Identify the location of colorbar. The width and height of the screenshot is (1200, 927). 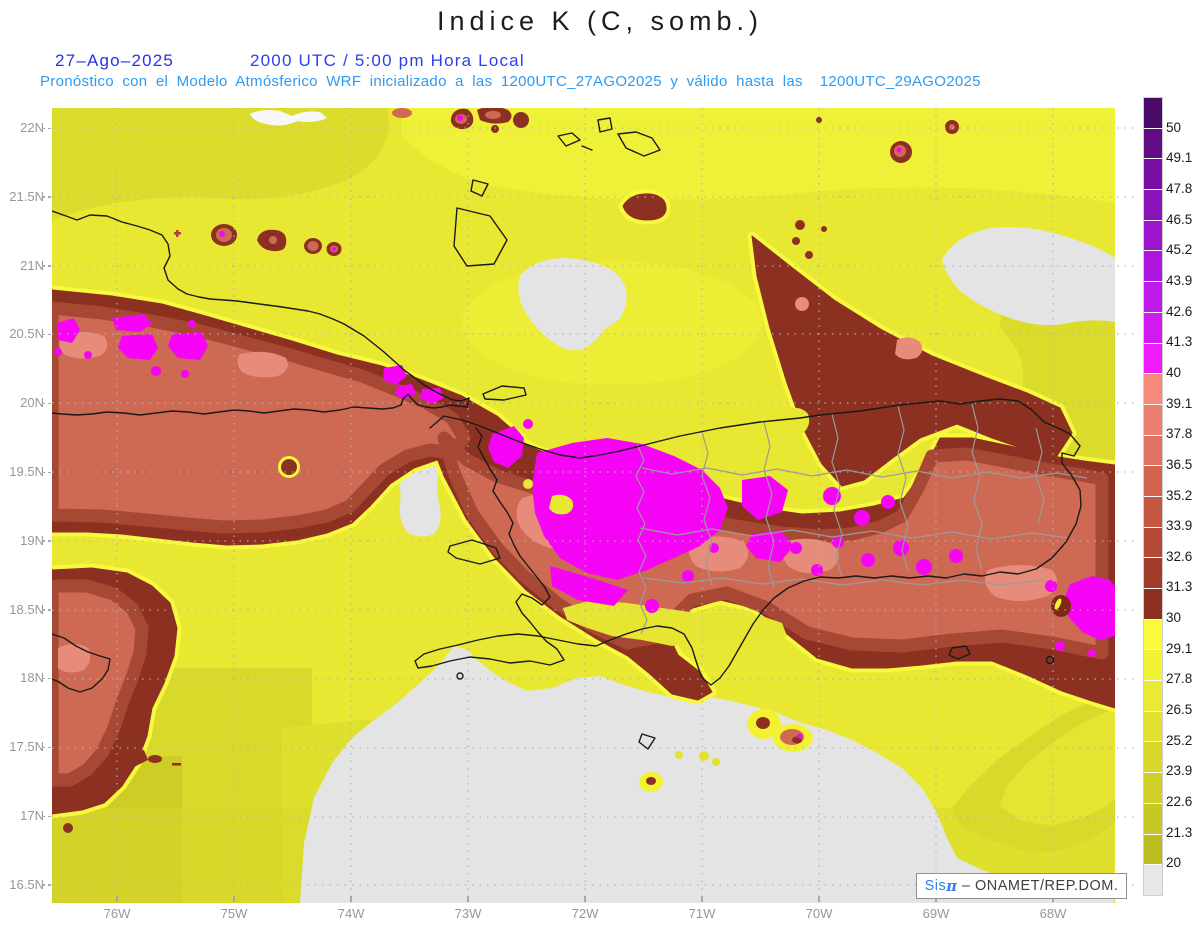
(1153, 496).